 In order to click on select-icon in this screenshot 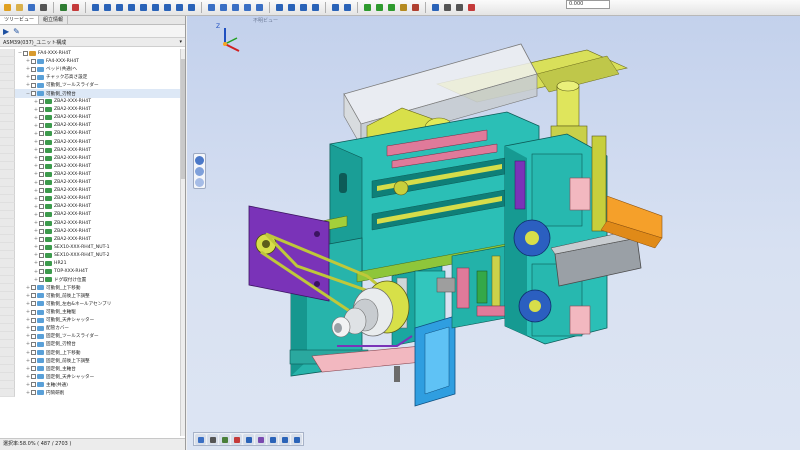, I will do `click(63, 7)`.